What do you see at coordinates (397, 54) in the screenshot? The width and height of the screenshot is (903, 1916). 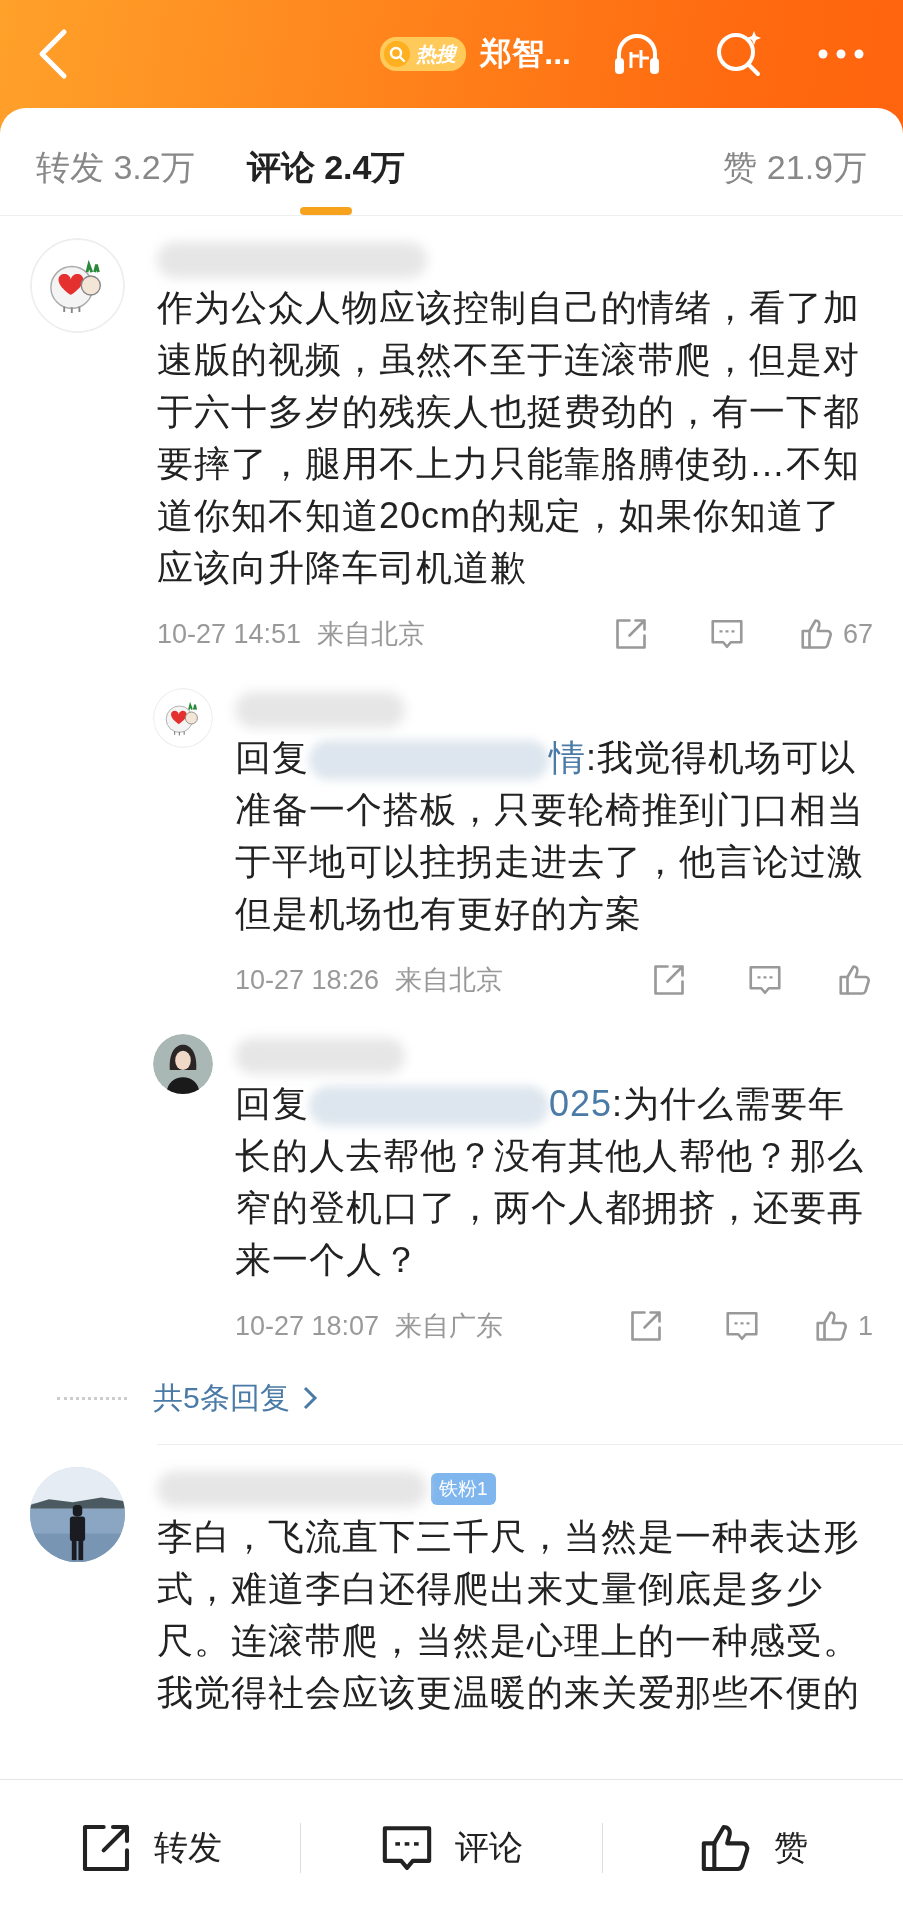 I see `search-icon` at bounding box center [397, 54].